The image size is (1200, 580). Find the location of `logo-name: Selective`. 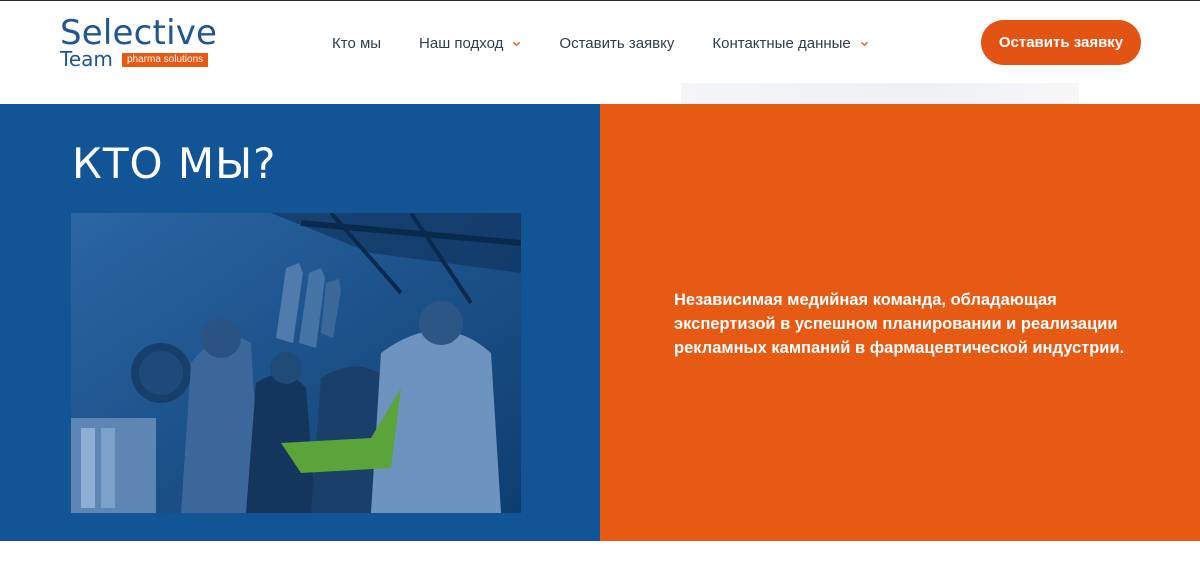

logo-name: Selective is located at coordinates (139, 33).